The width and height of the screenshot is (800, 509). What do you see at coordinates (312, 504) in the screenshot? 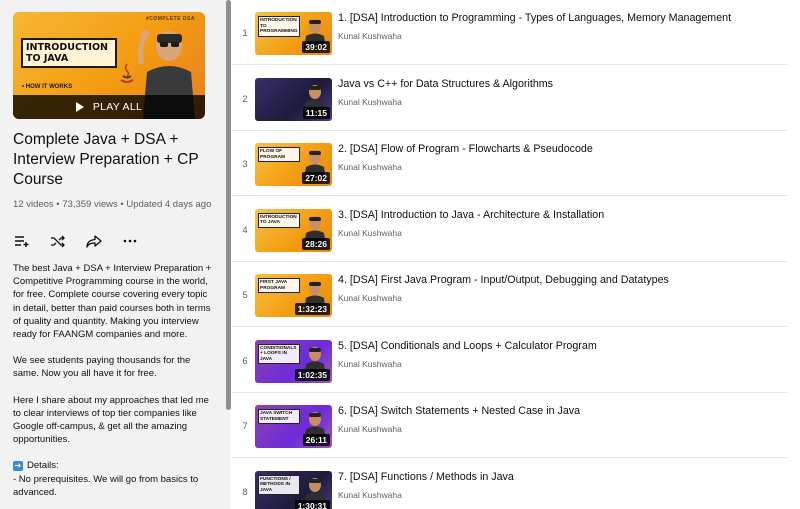
I see `video-duration: 1:30:31` at bounding box center [312, 504].